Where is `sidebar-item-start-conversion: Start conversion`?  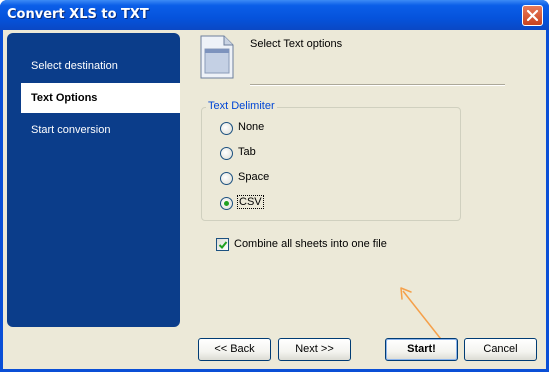
sidebar-item-start-conversion: Start conversion is located at coordinates (100, 130).